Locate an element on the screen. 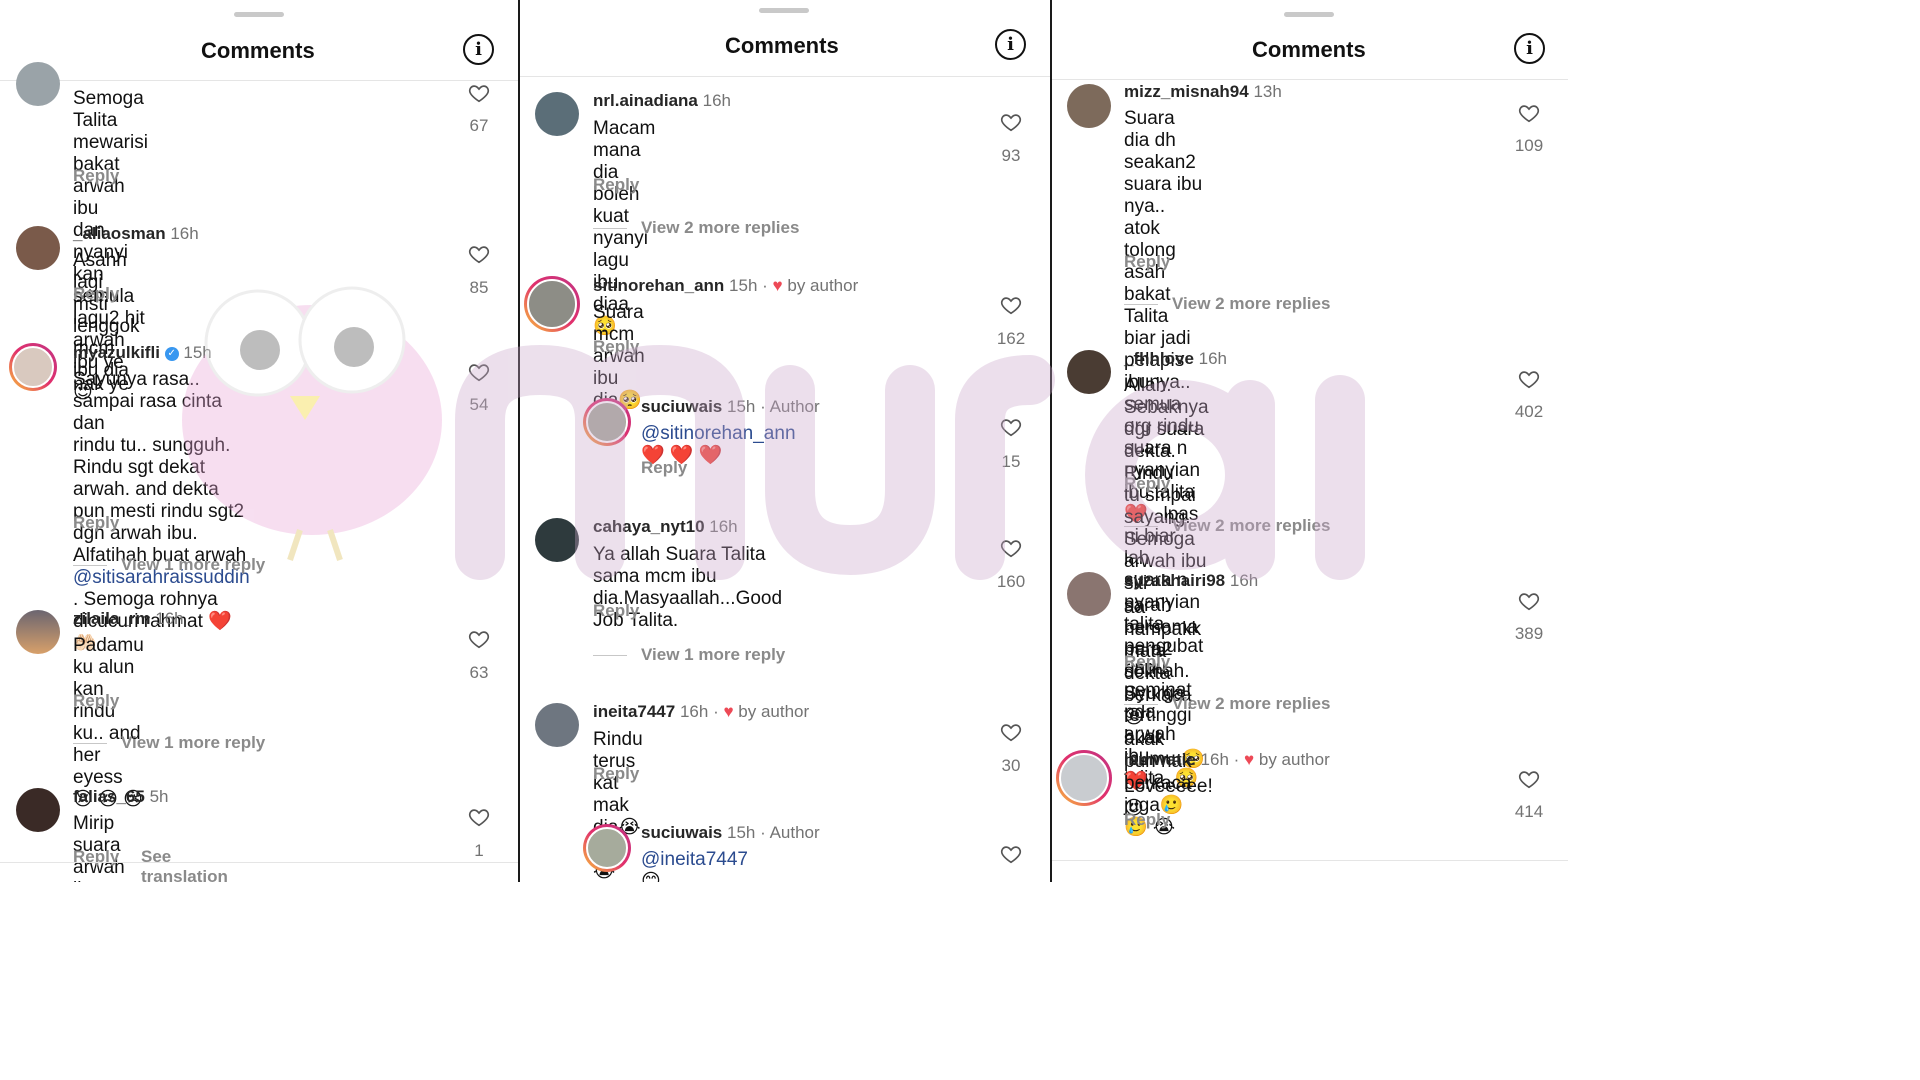 Image resolution: width=1920 pixels, height=1080 pixels. like-count: 402 is located at coordinates (1529, 411).